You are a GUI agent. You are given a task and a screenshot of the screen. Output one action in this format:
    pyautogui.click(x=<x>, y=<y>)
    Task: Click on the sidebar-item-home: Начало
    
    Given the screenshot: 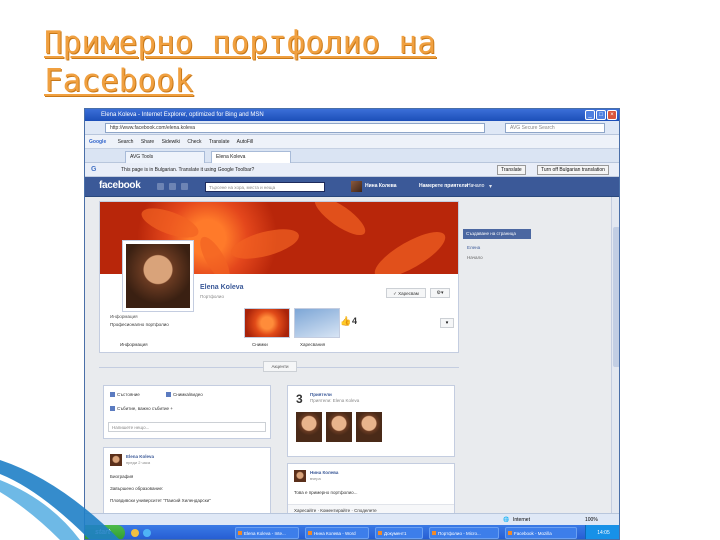 What is the action you would take?
    pyautogui.click(x=475, y=257)
    